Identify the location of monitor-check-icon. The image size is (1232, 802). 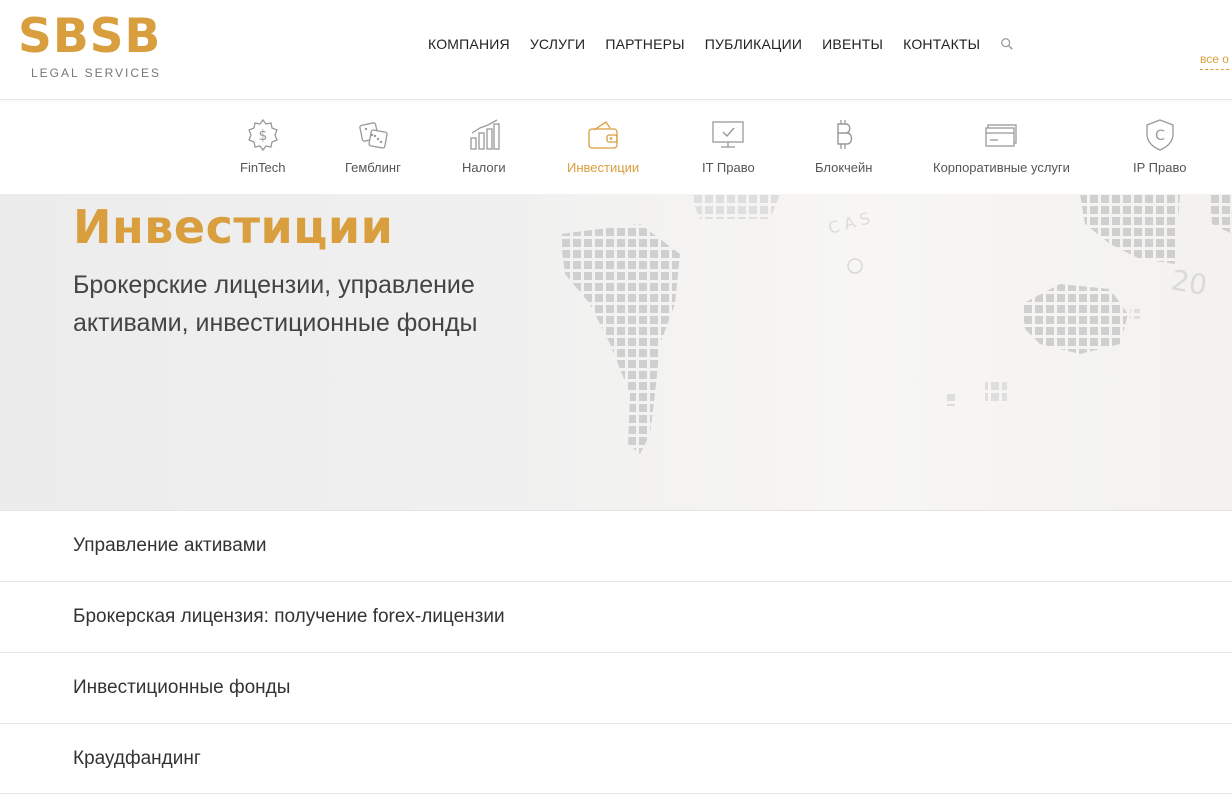
(728, 134).